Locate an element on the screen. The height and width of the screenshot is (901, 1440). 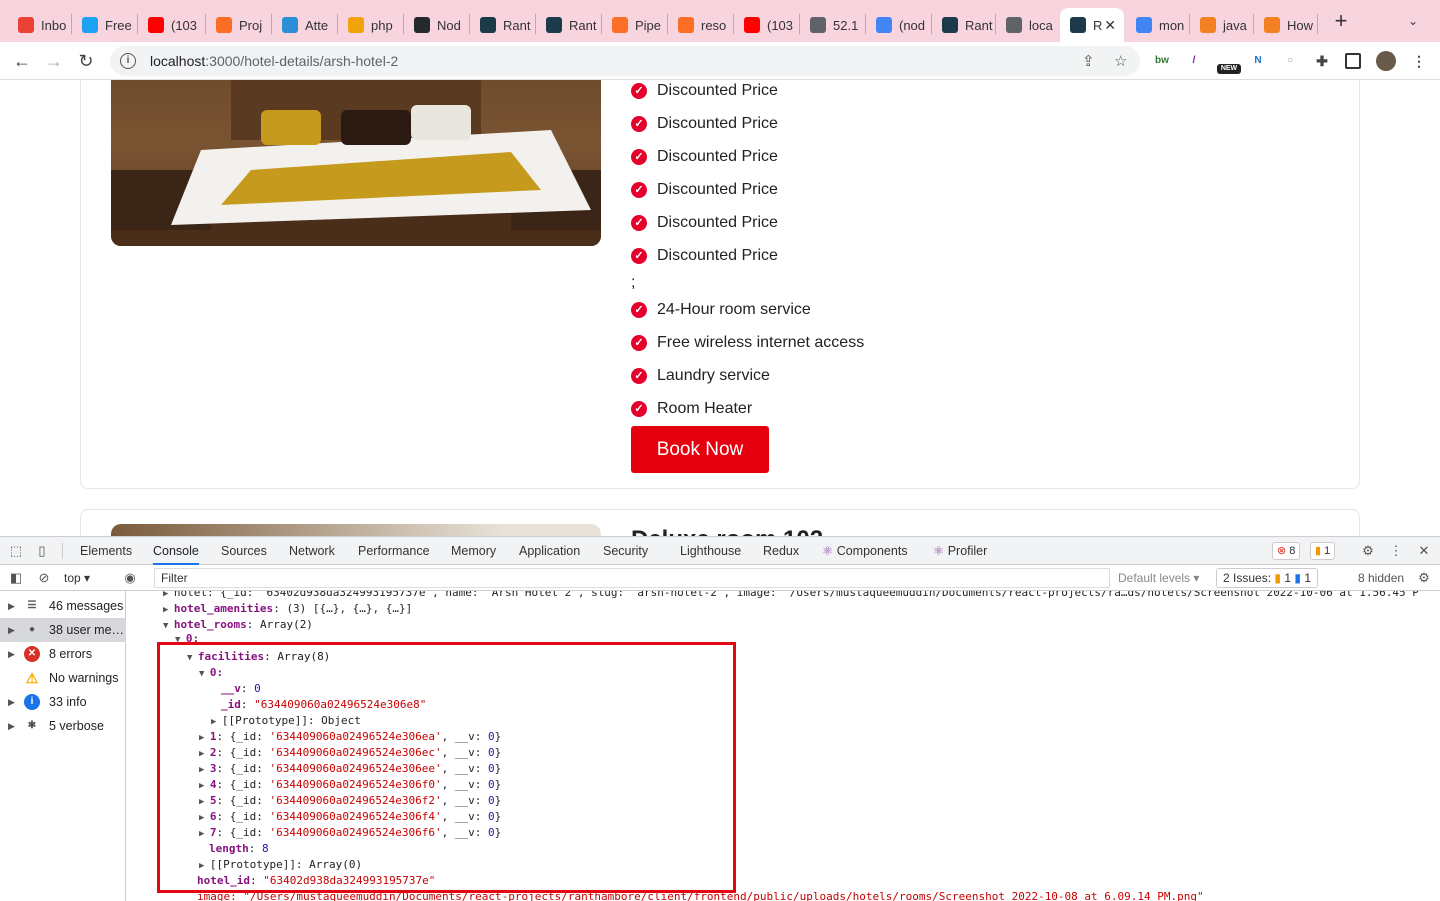
share-icon: ⇪ is located at coordinates (1088, 61).